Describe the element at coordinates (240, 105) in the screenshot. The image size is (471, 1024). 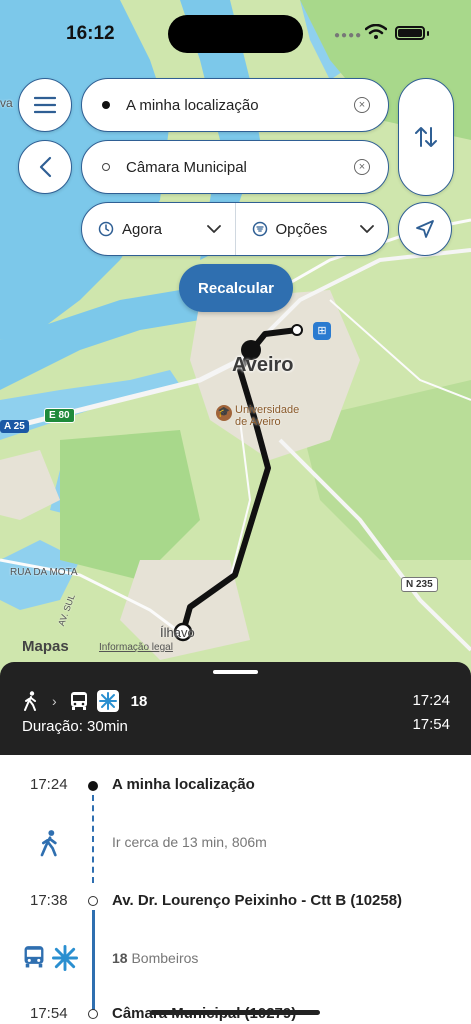
I see `origin-input: A minha localização` at that location.